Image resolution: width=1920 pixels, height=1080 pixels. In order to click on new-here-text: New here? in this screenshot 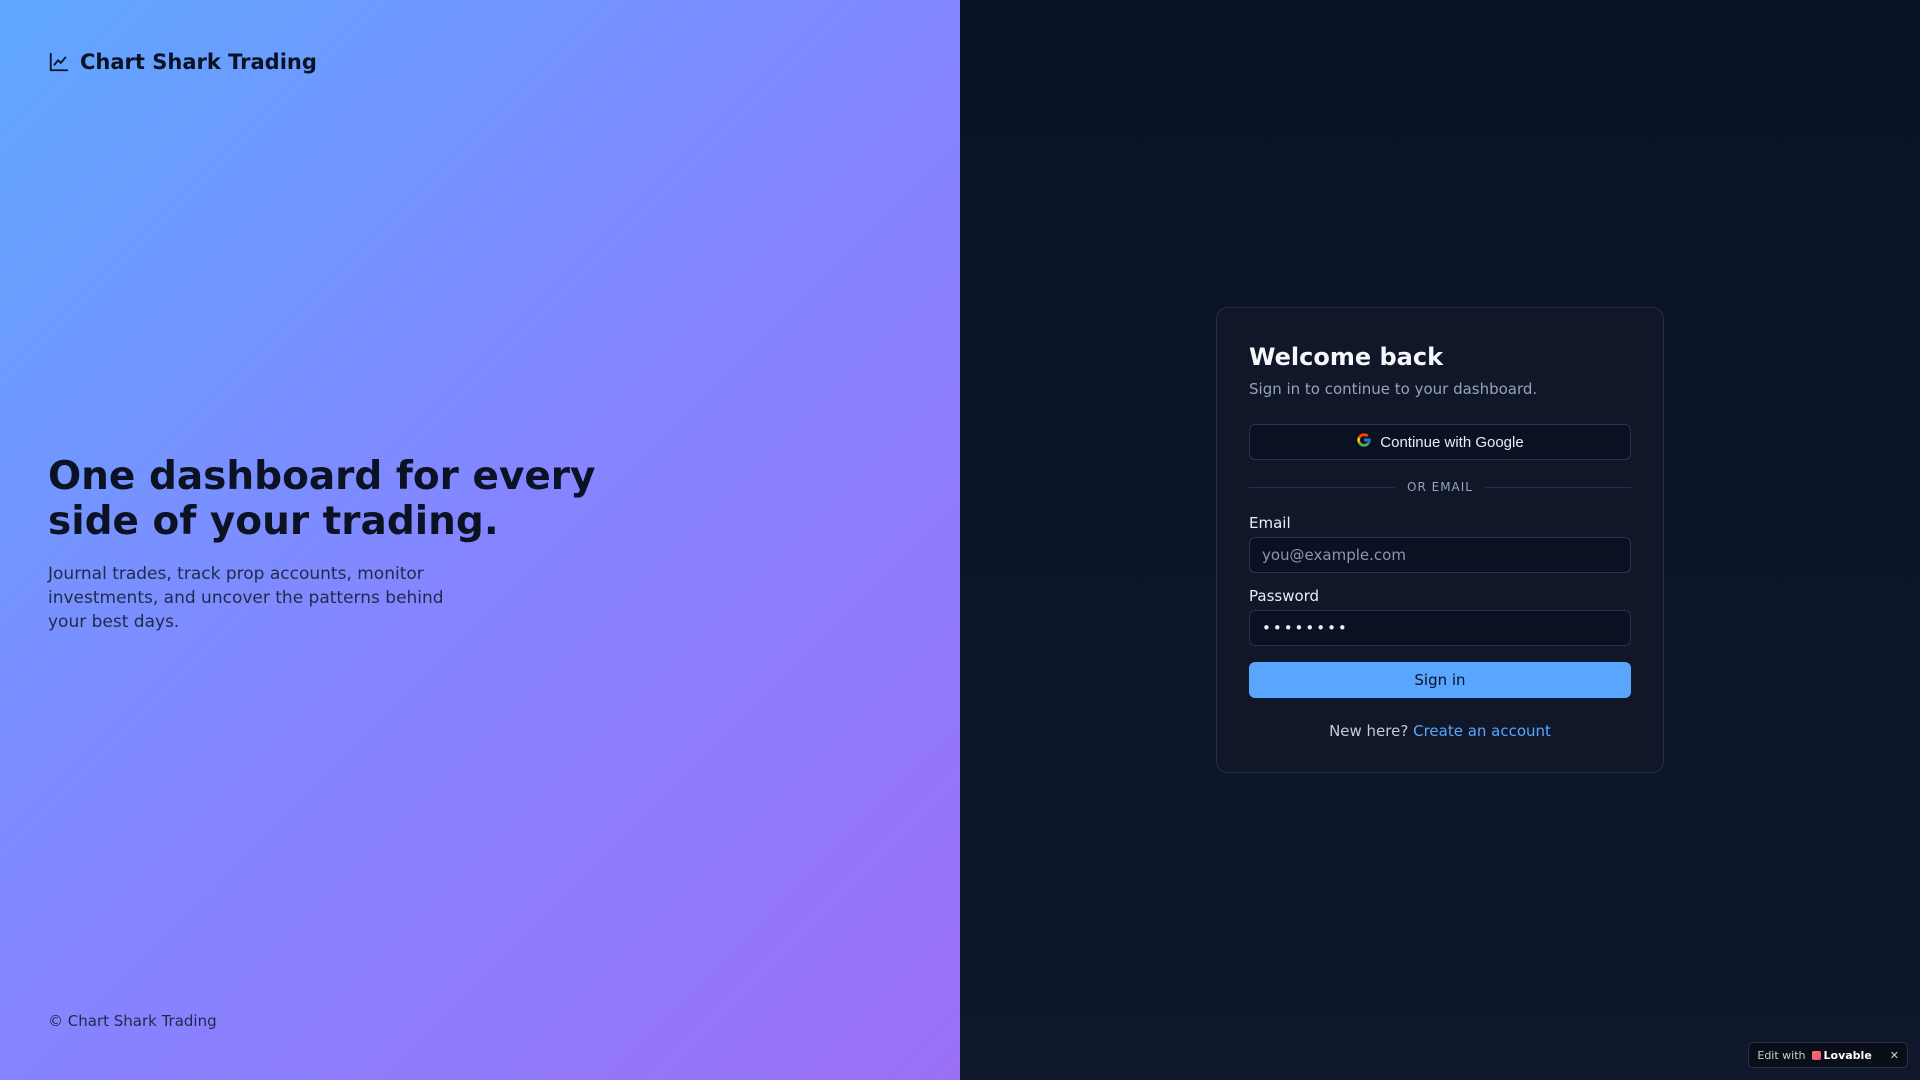, I will do `click(1369, 731)`.